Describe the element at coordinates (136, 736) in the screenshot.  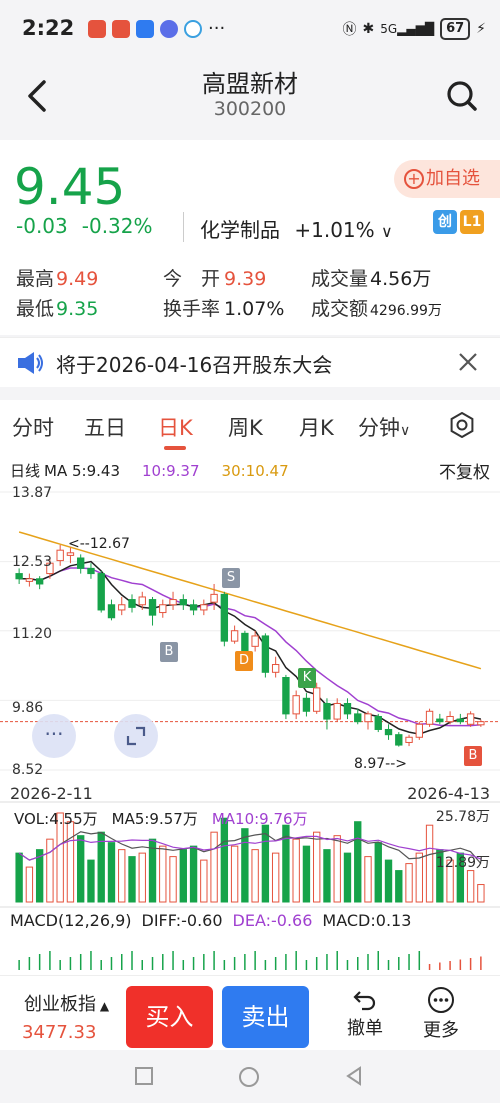
I see `fullscreen-button` at that location.